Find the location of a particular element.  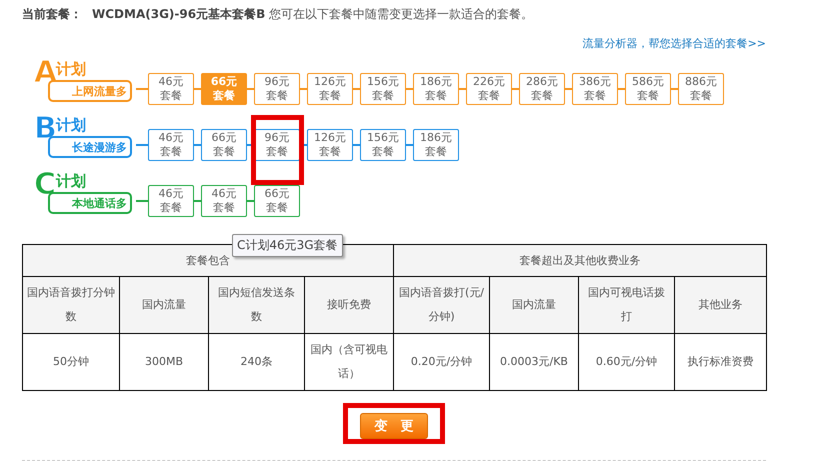

plan-subtitle: 长途漫游多 is located at coordinates (90, 147).